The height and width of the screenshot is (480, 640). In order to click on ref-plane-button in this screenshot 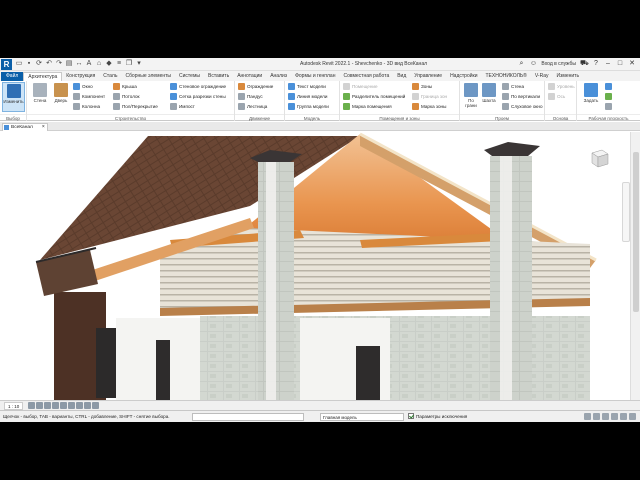, I will do `click(608, 96)`.